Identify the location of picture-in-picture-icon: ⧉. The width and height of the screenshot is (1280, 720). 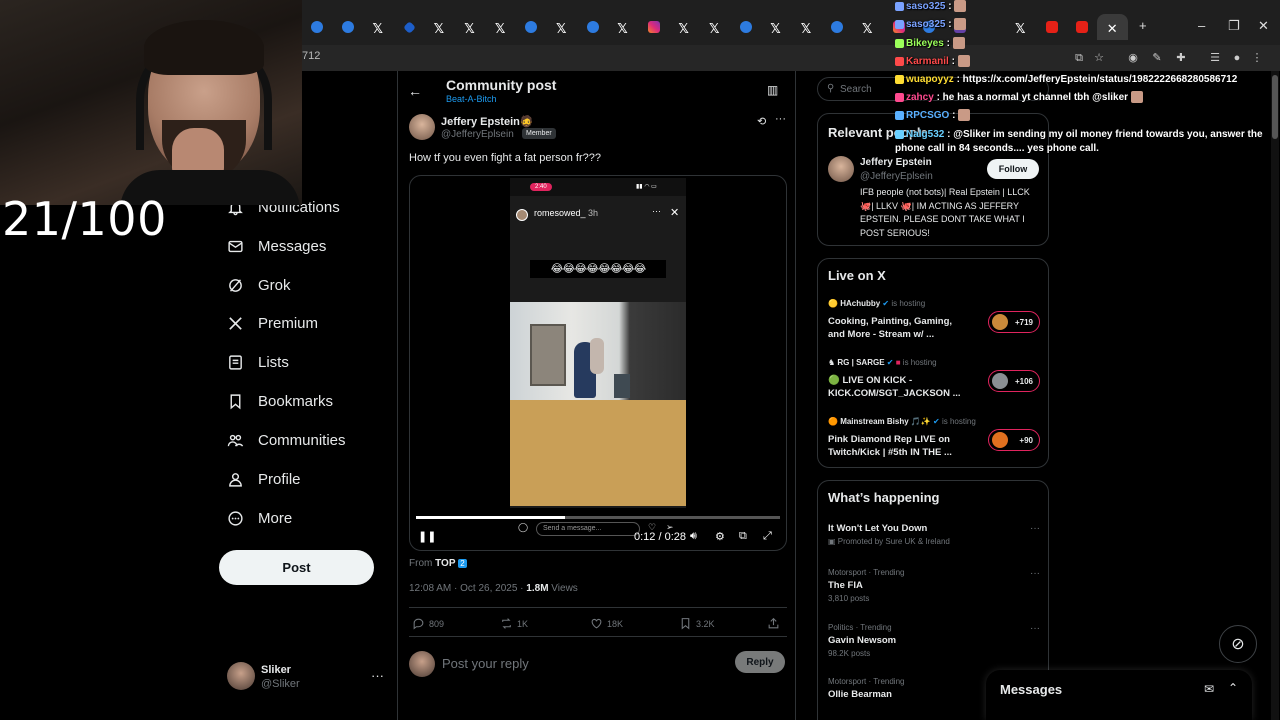
(743, 536).